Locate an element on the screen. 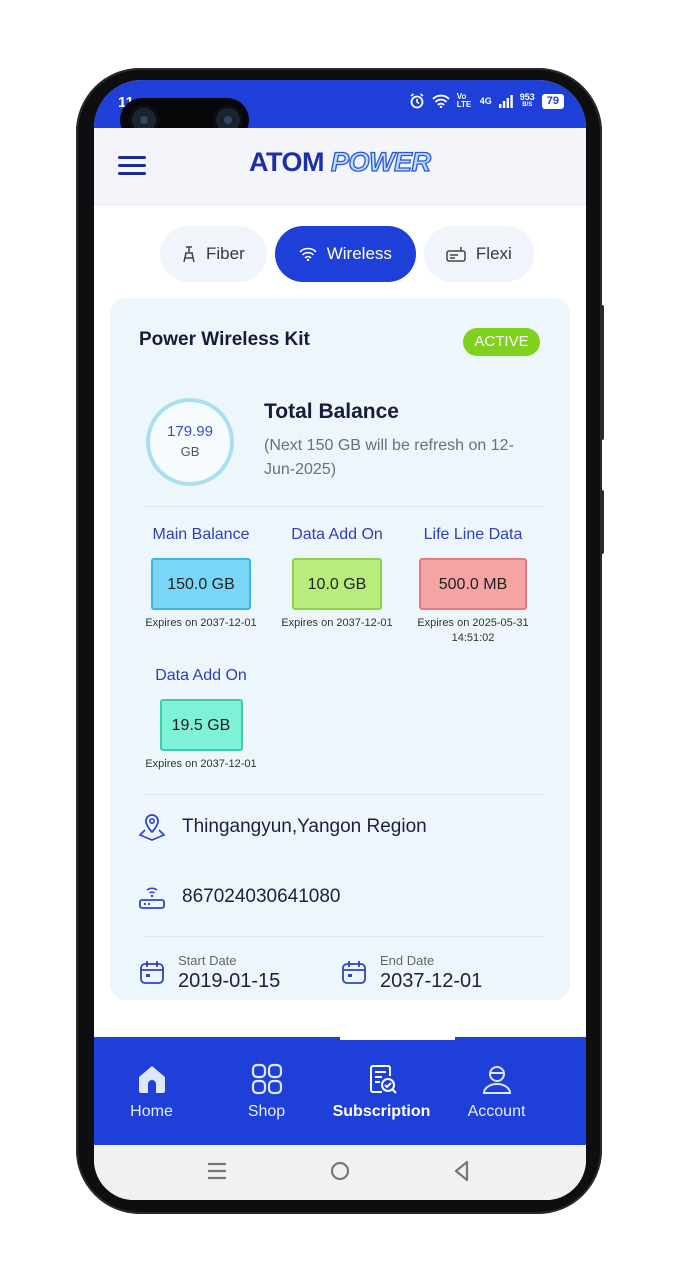 The image size is (679, 1280). tab-flexi: Flexi is located at coordinates (478, 254).